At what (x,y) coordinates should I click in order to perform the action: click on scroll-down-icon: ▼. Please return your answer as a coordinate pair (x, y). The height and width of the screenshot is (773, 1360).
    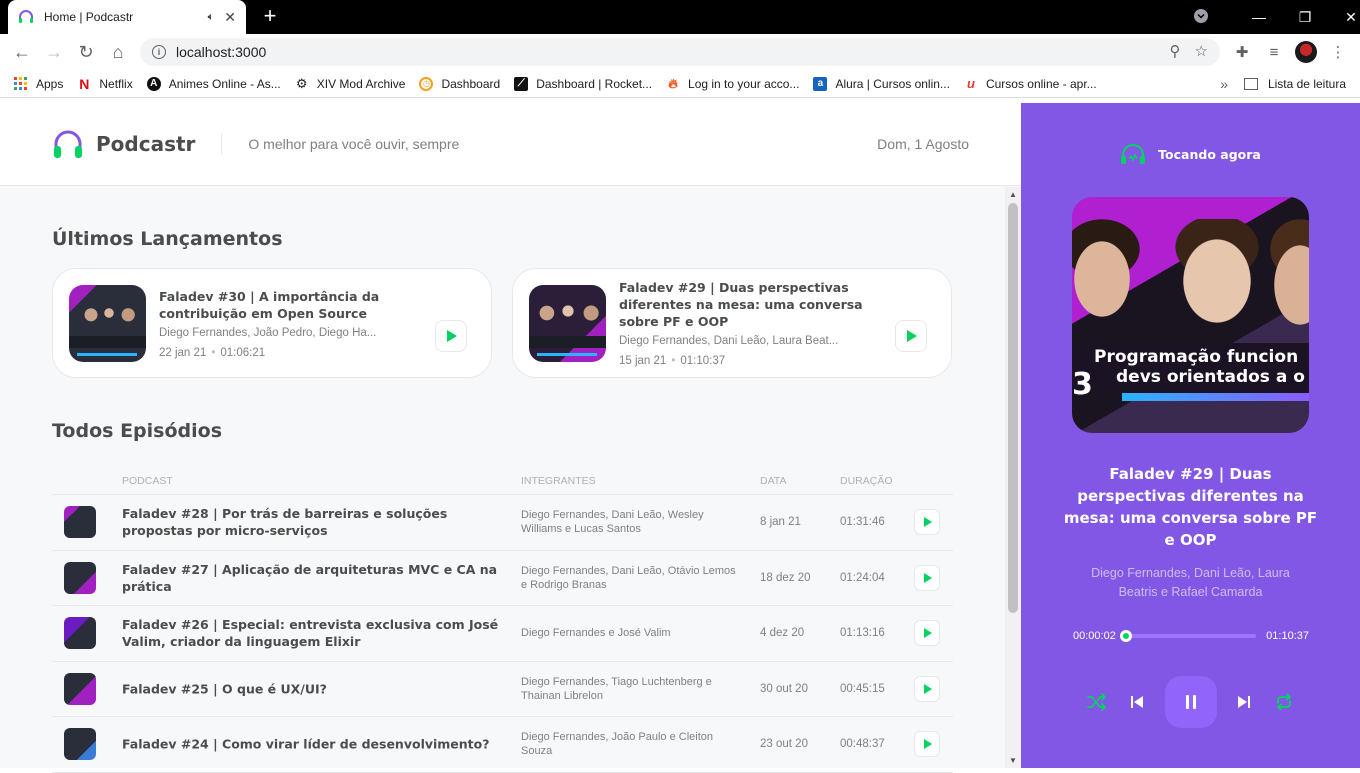
    Looking at the image, I should click on (1013, 760).